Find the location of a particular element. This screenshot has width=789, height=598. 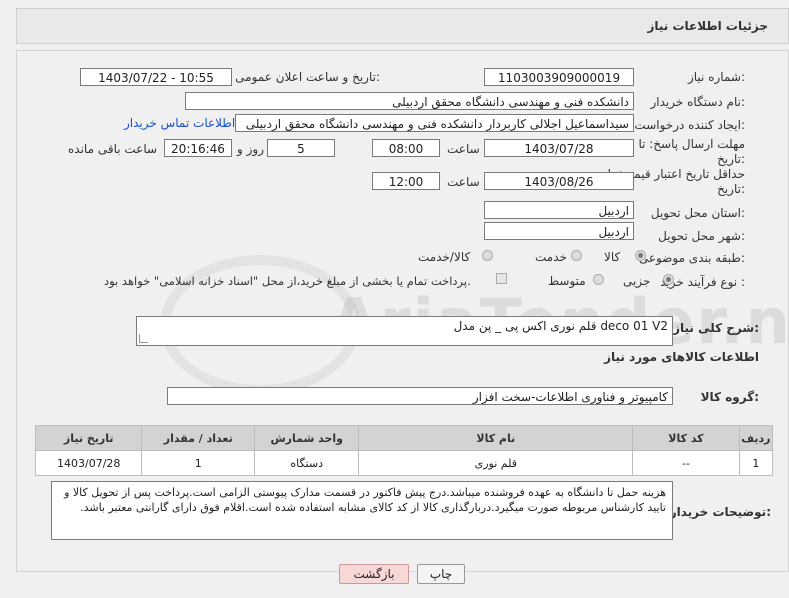

need-number-field: 1103003909000019 is located at coordinates (559, 77).